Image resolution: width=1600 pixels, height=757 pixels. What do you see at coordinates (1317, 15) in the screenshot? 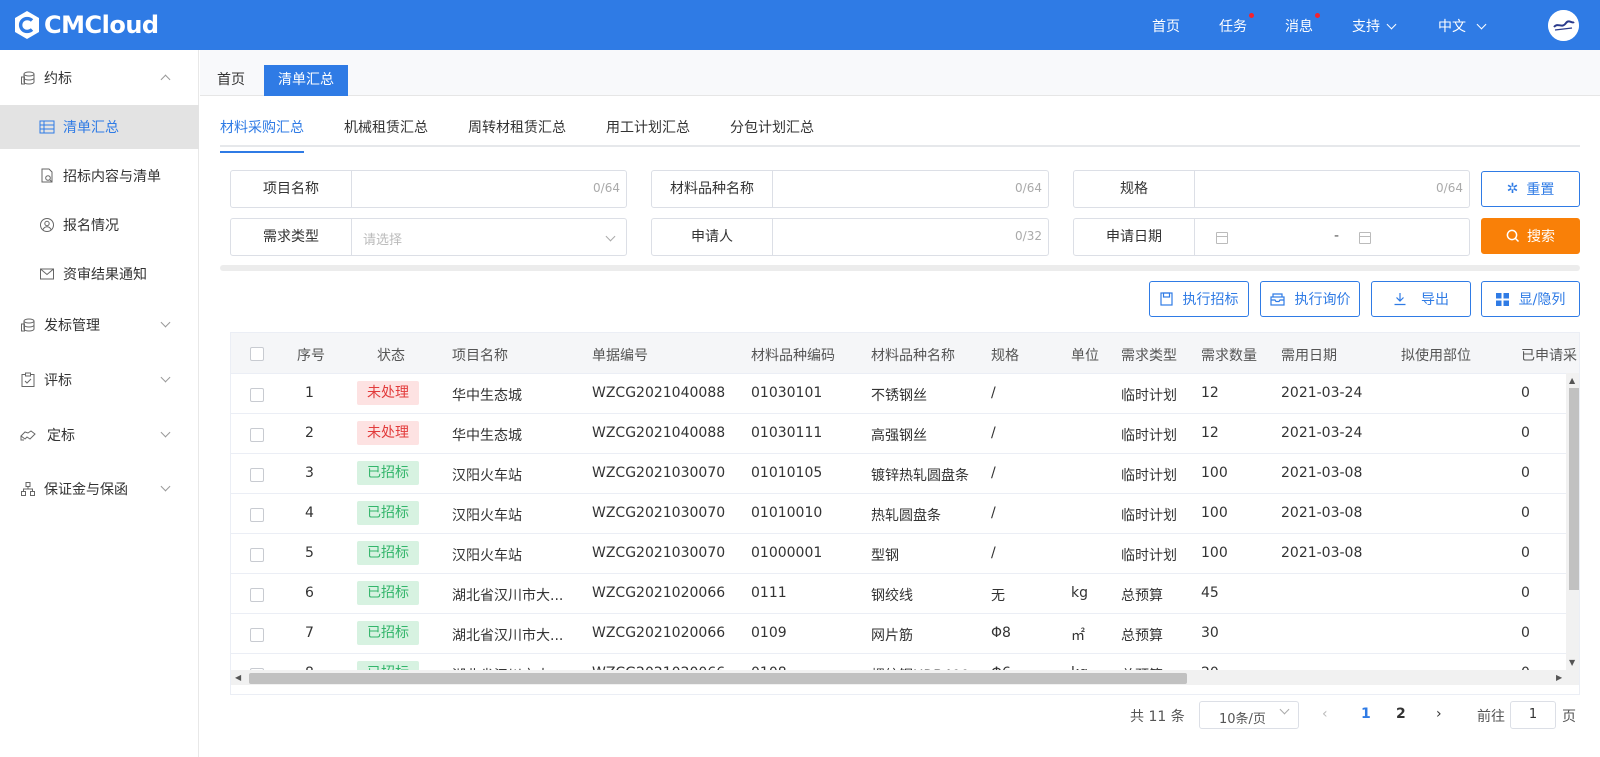
I see `messages-unread-dot` at bounding box center [1317, 15].